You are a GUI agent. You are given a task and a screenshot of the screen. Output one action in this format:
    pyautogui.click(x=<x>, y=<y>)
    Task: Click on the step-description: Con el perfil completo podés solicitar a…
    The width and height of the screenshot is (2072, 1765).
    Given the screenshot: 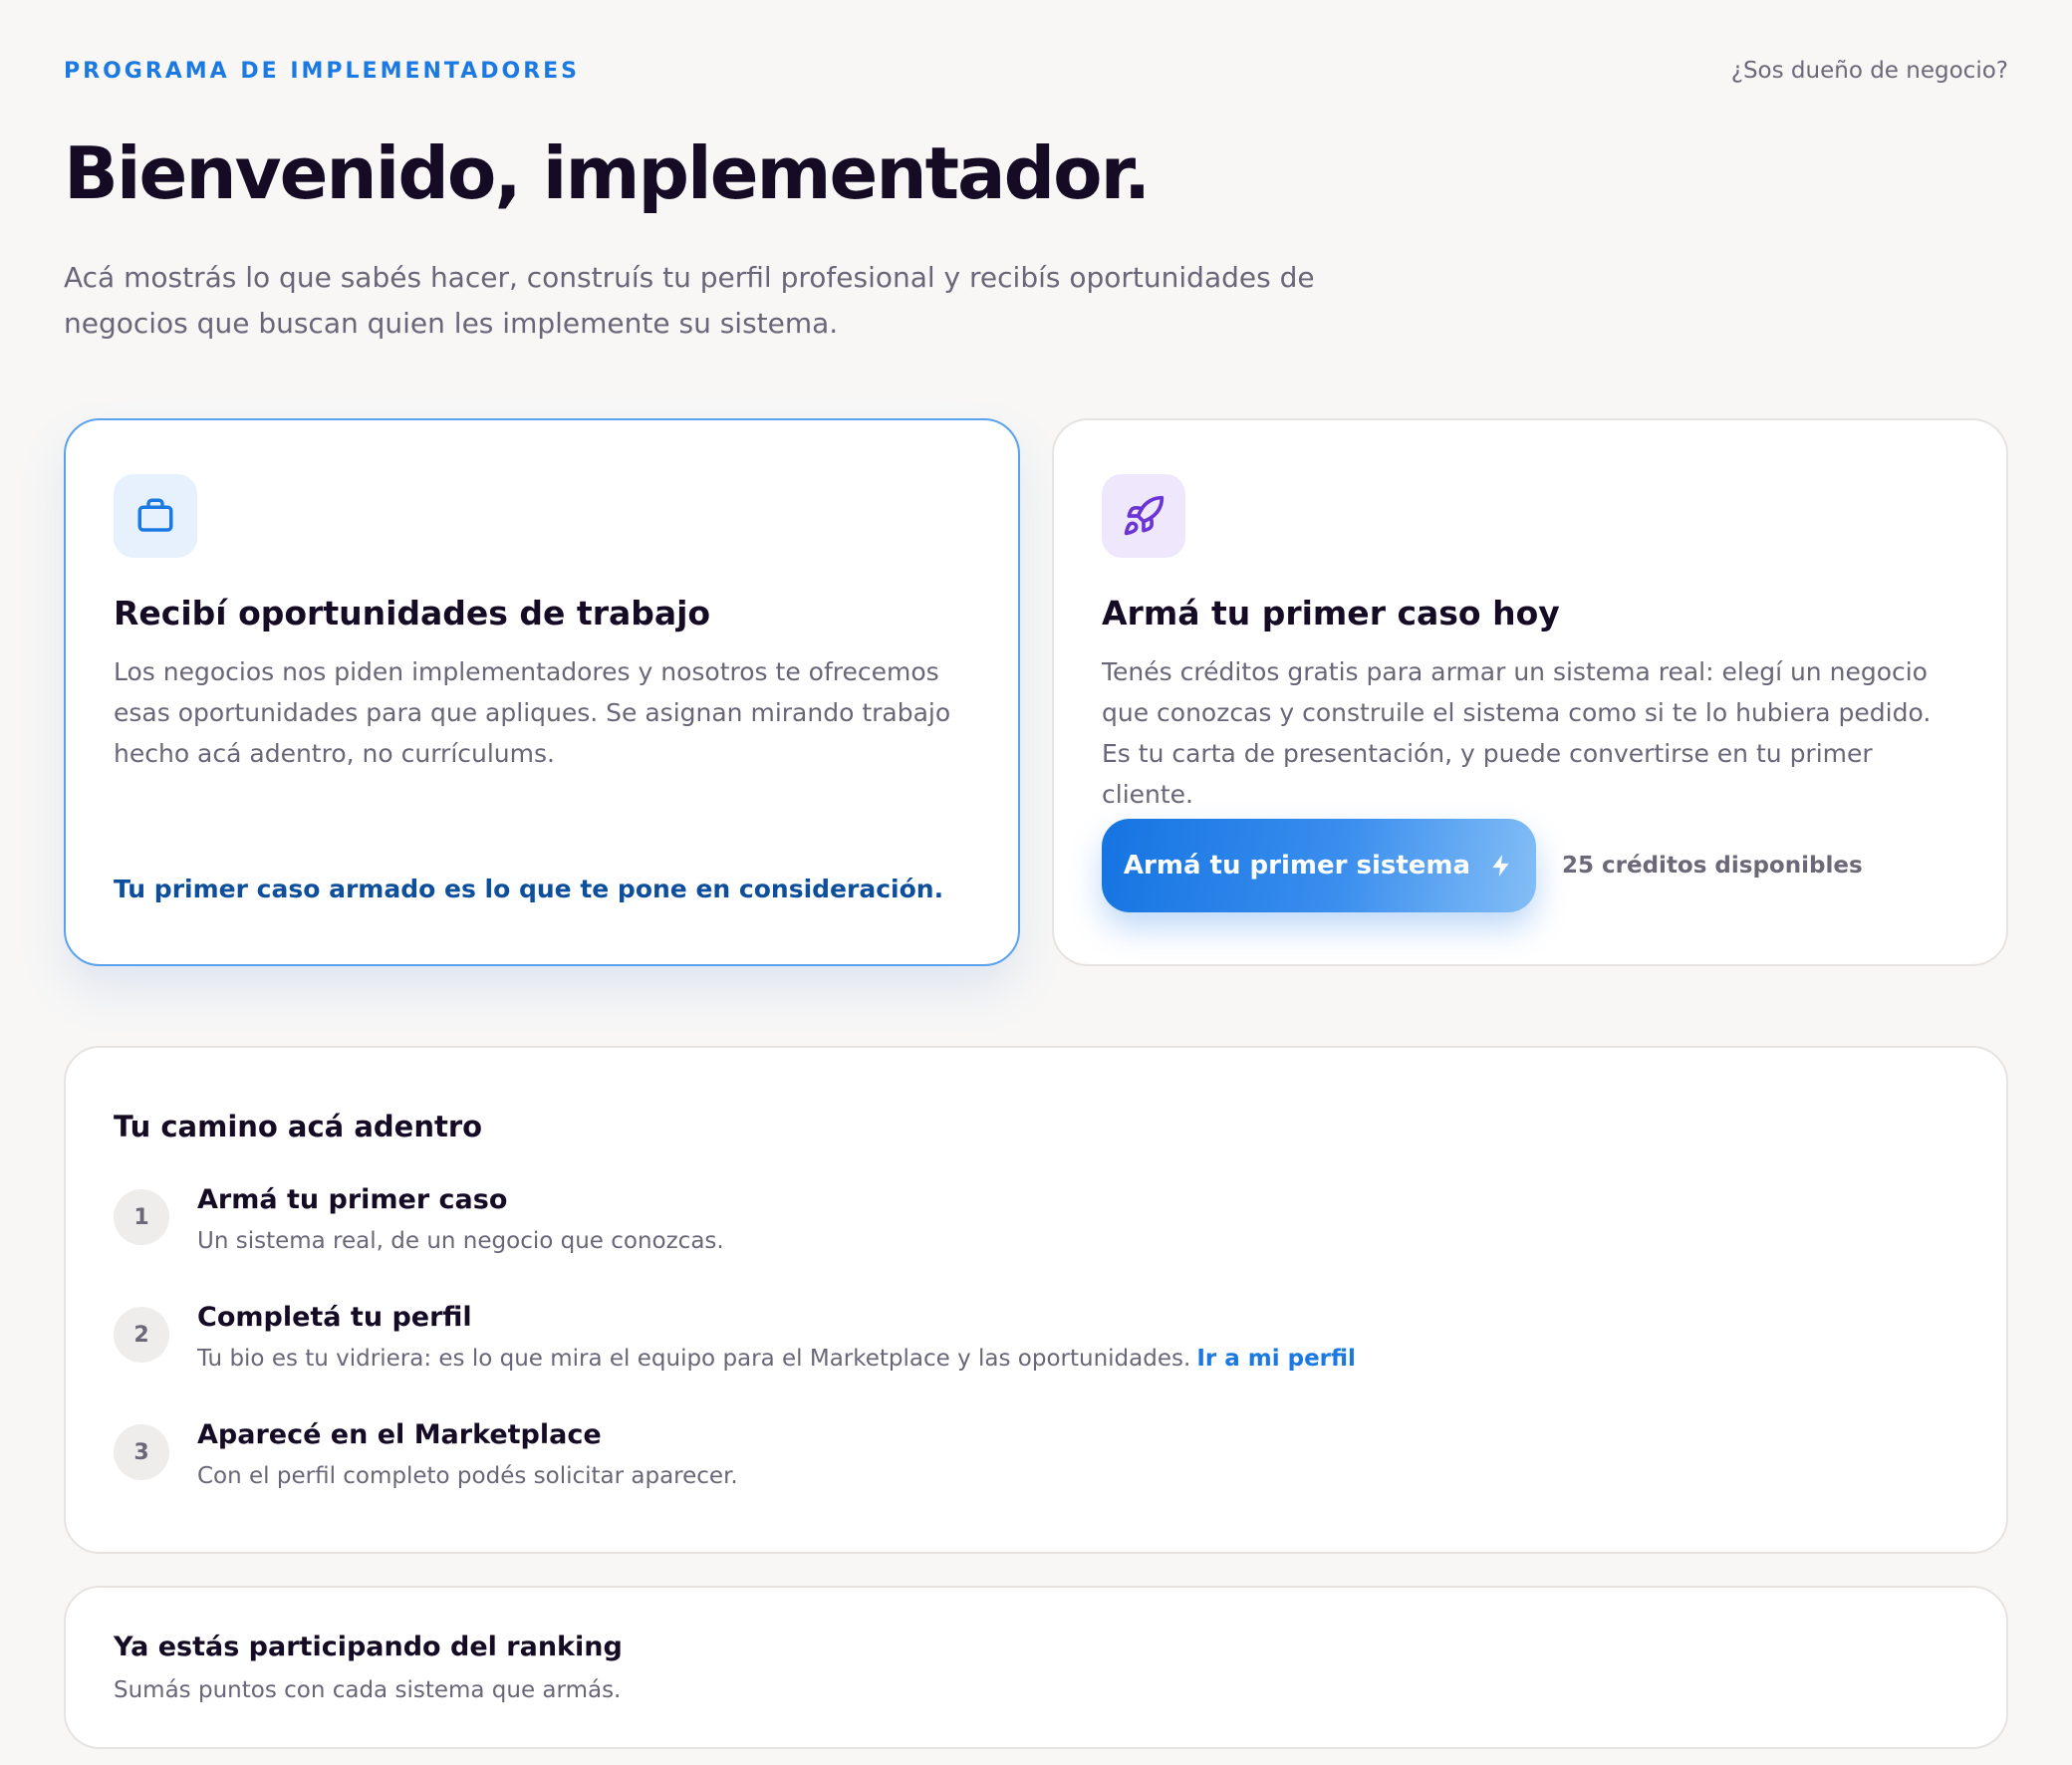 What is the action you would take?
    pyautogui.click(x=467, y=1476)
    